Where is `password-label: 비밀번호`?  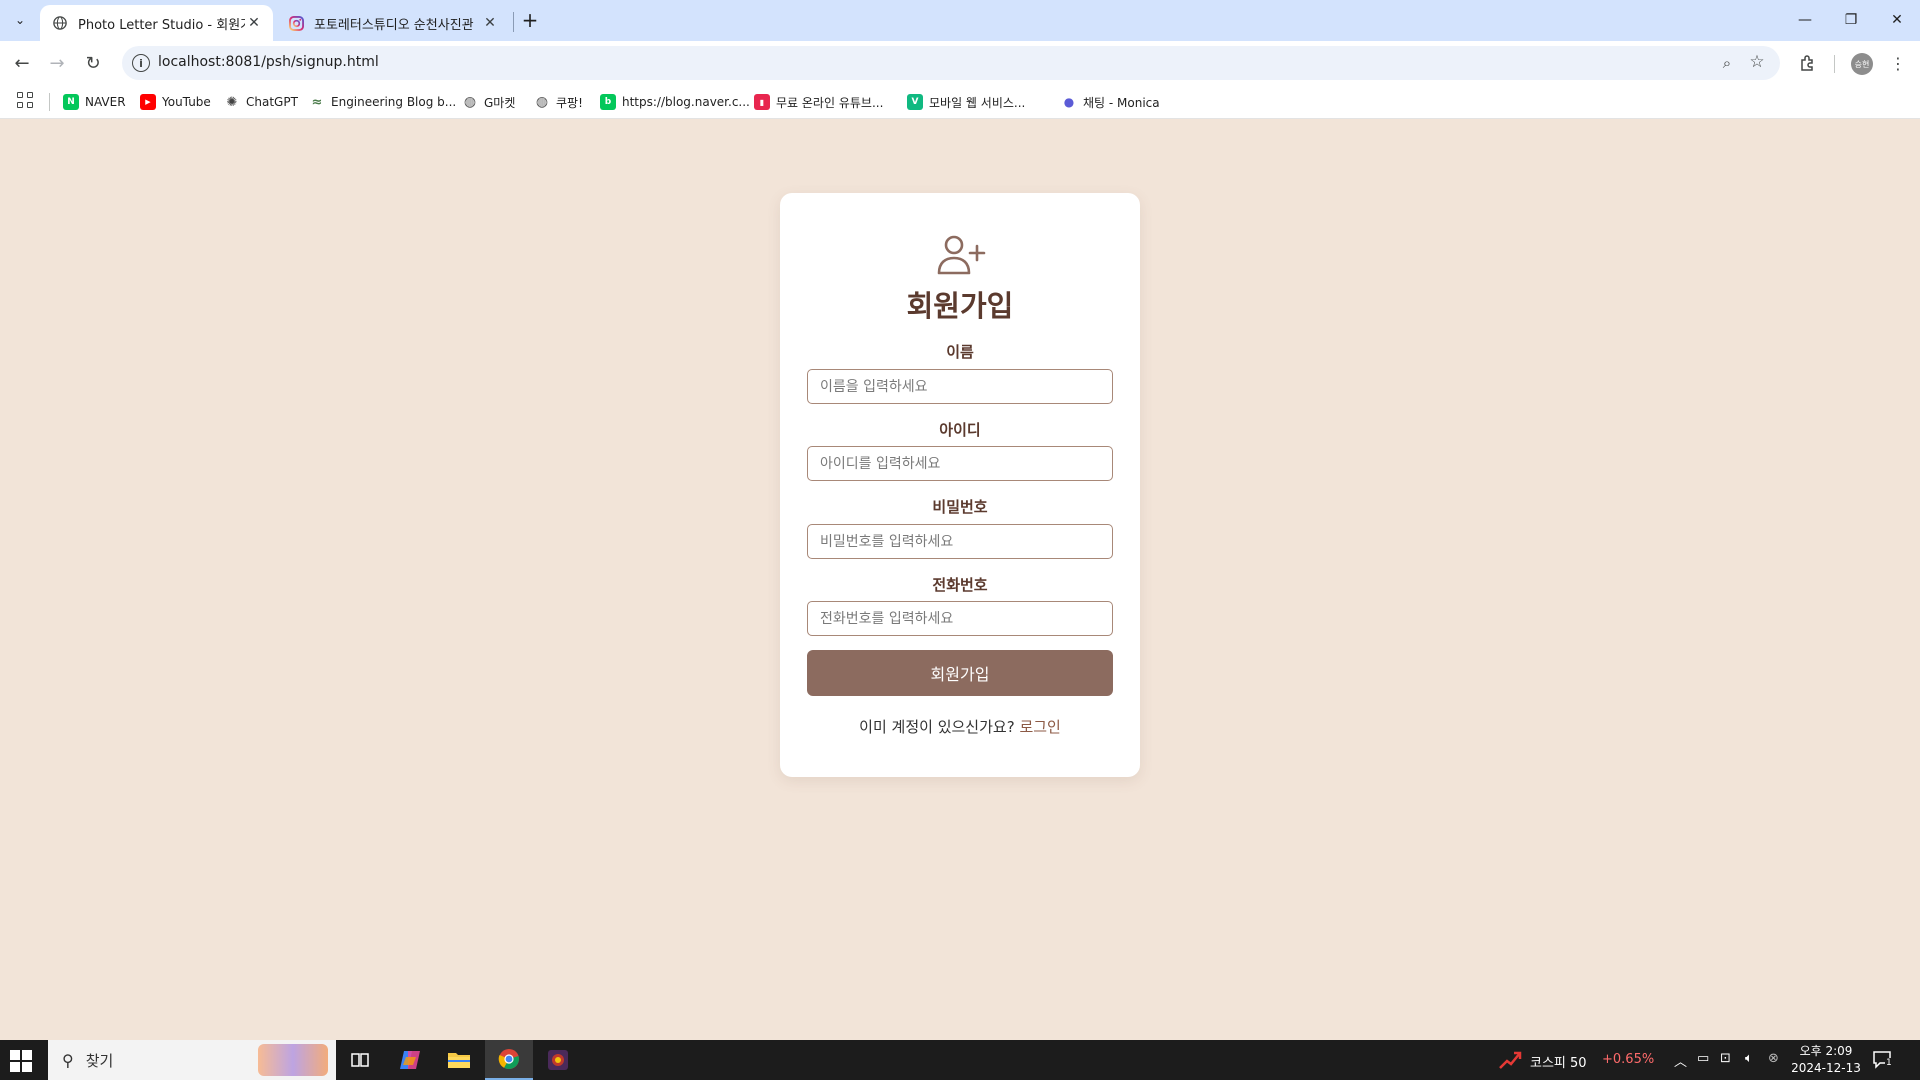
password-label: 비밀번호 is located at coordinates (960, 507).